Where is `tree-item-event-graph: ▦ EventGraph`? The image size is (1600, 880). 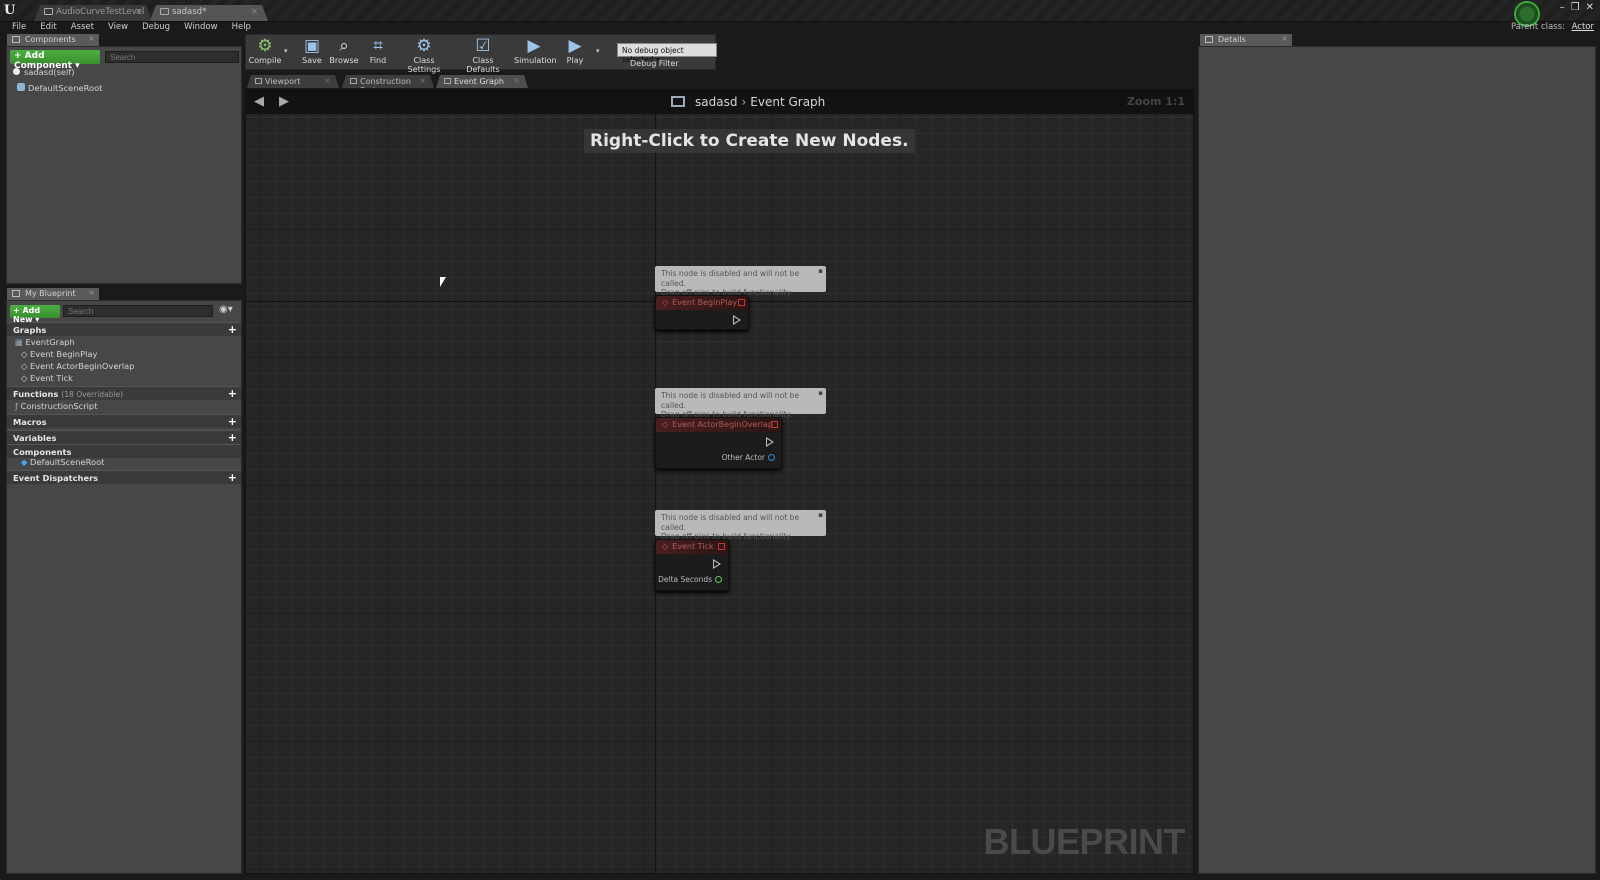 tree-item-event-graph: ▦ EventGraph is located at coordinates (124, 343).